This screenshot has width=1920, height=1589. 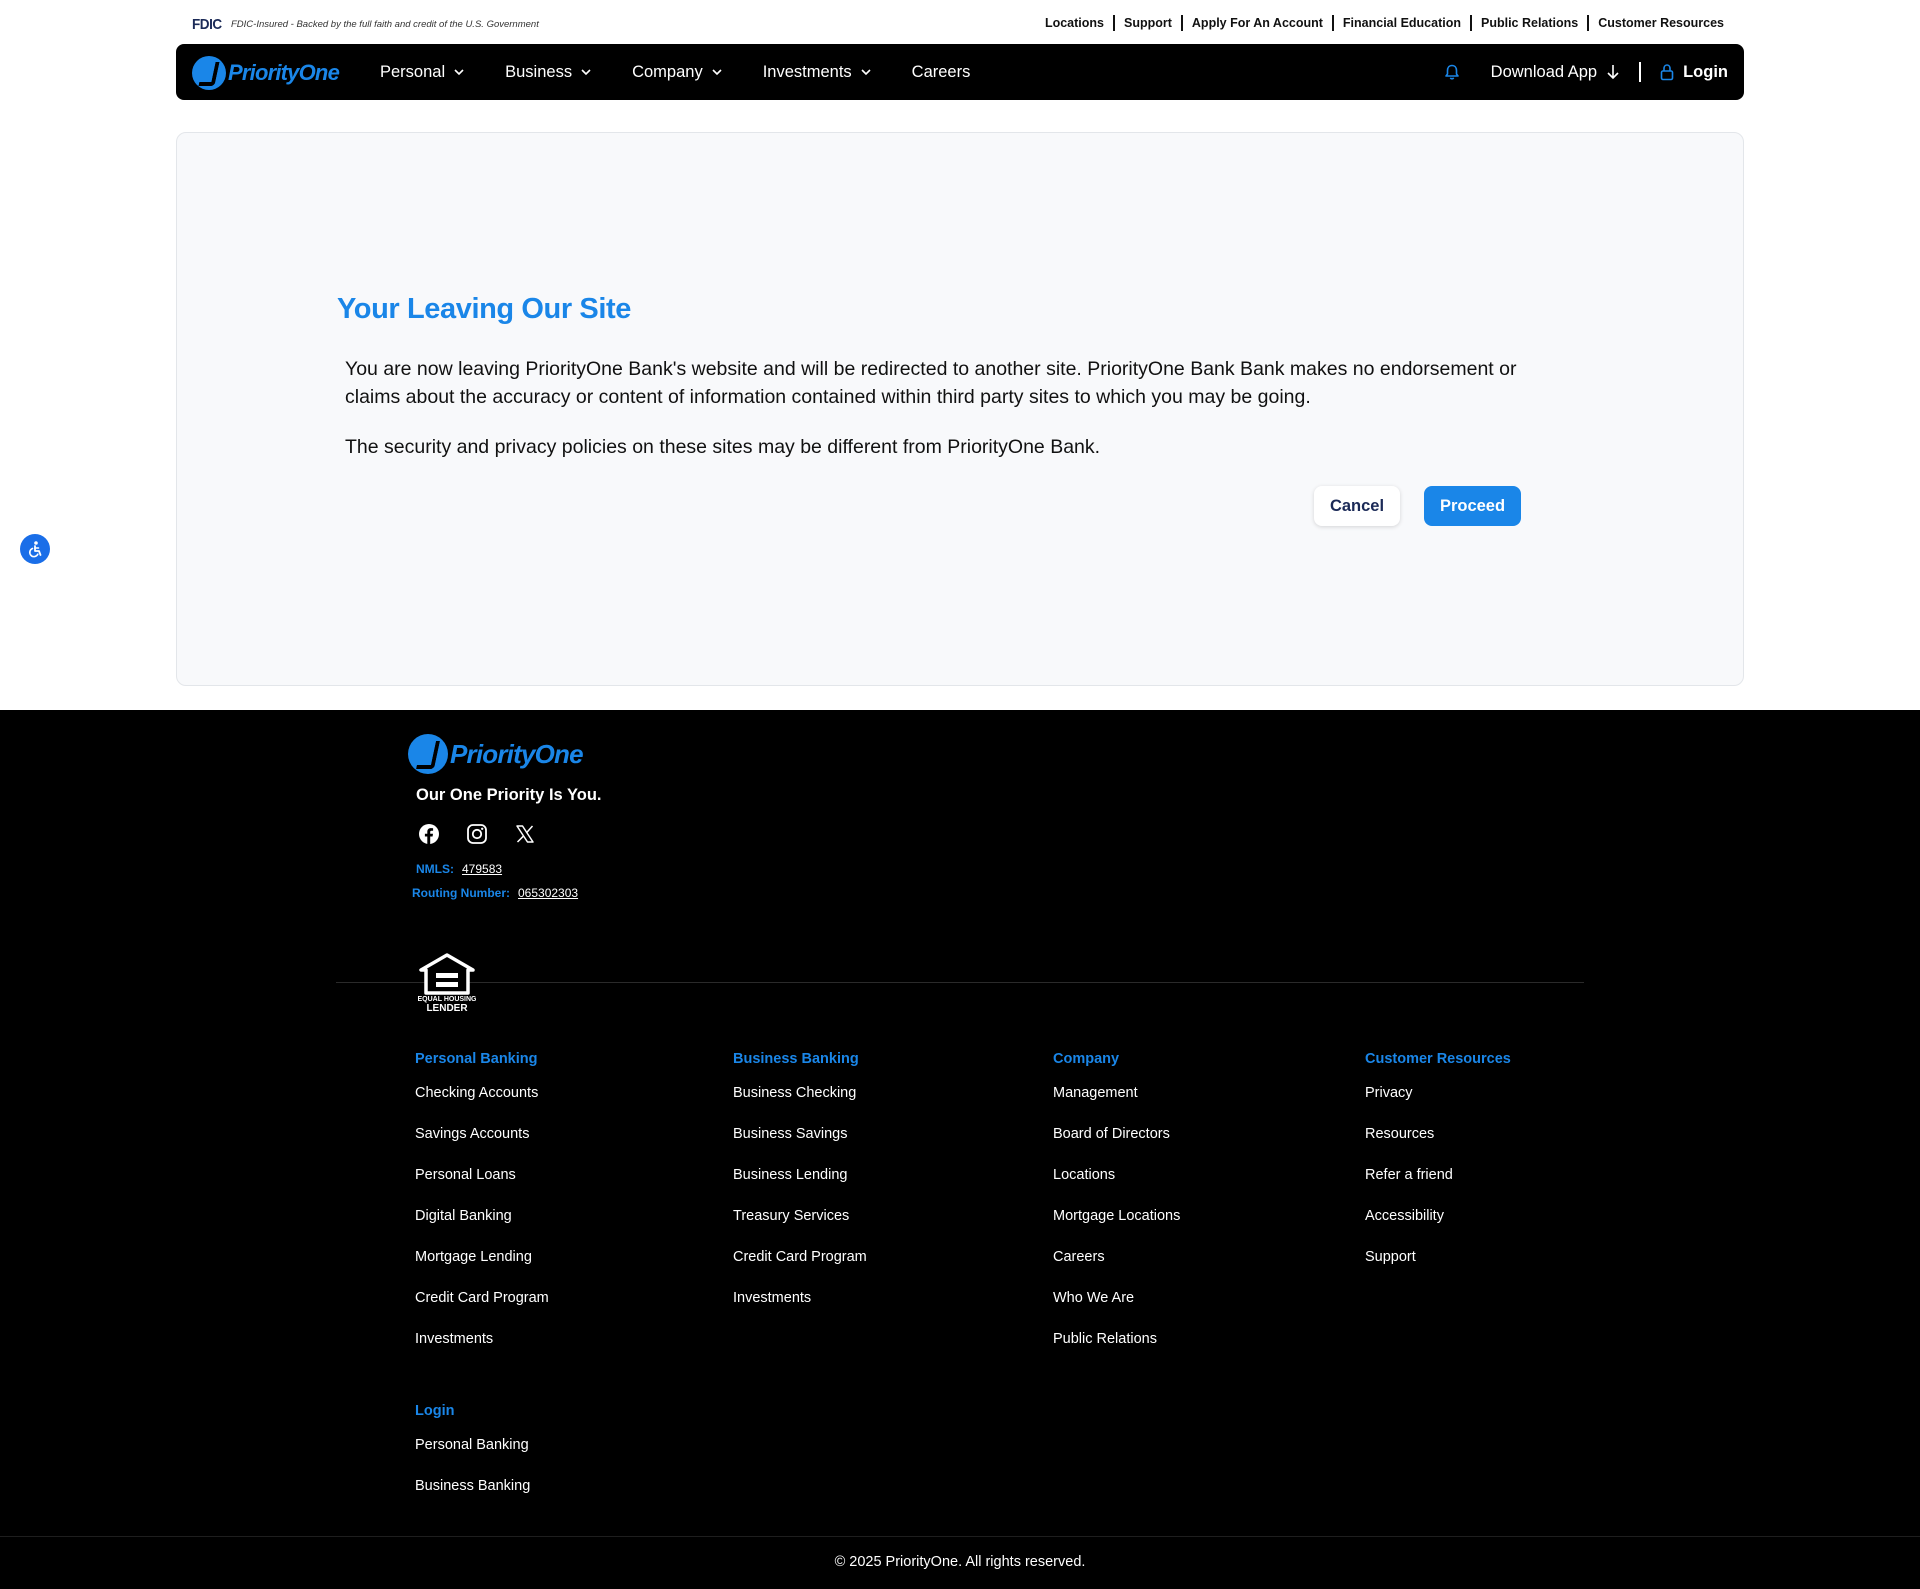 I want to click on nav-item-careers: Careers, so click(x=941, y=72).